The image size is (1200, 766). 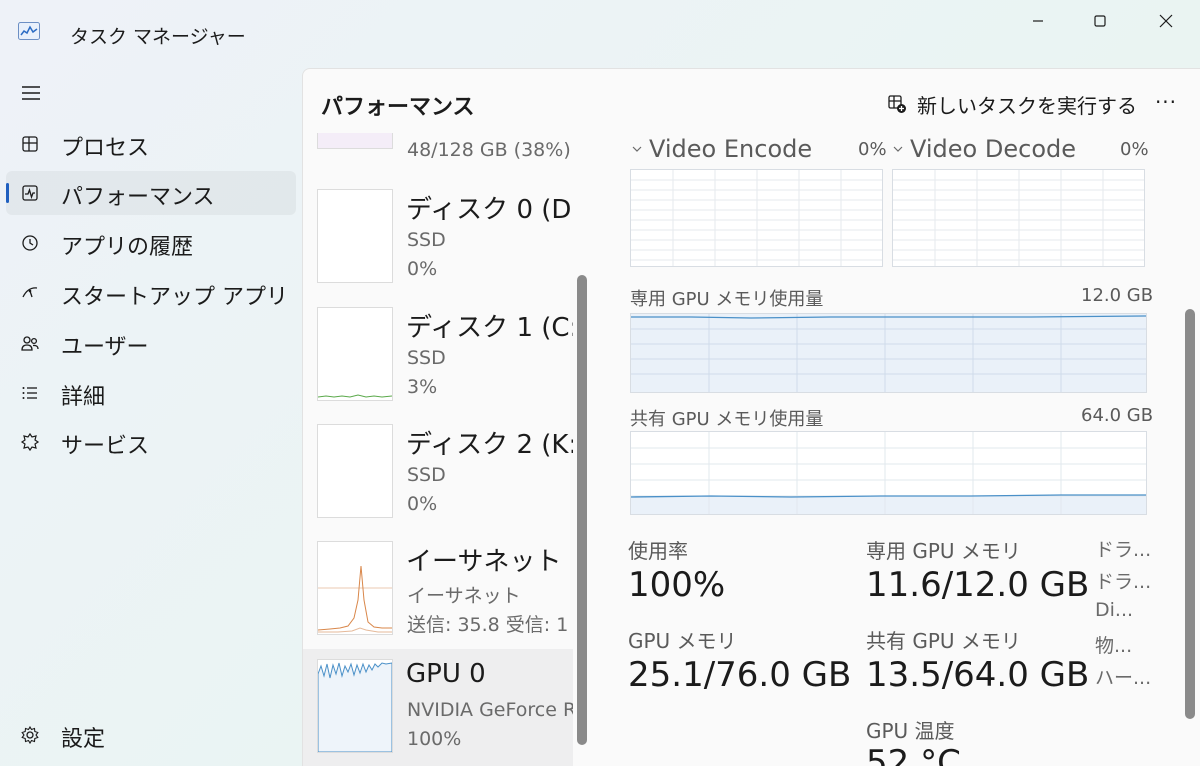 I want to click on disk-2-name: ディスク 2 (K:), so click(x=489, y=445).